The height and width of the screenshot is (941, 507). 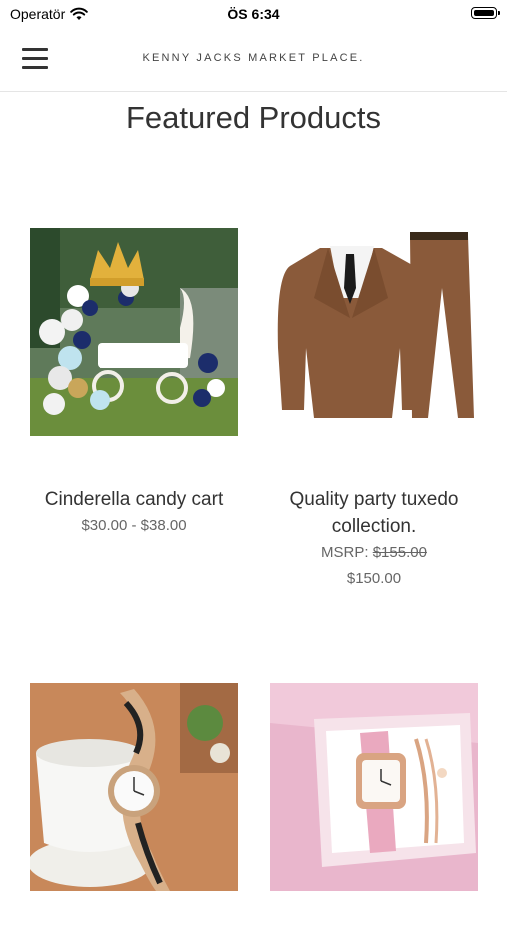 I want to click on product-price: $150.00, so click(x=374, y=578).